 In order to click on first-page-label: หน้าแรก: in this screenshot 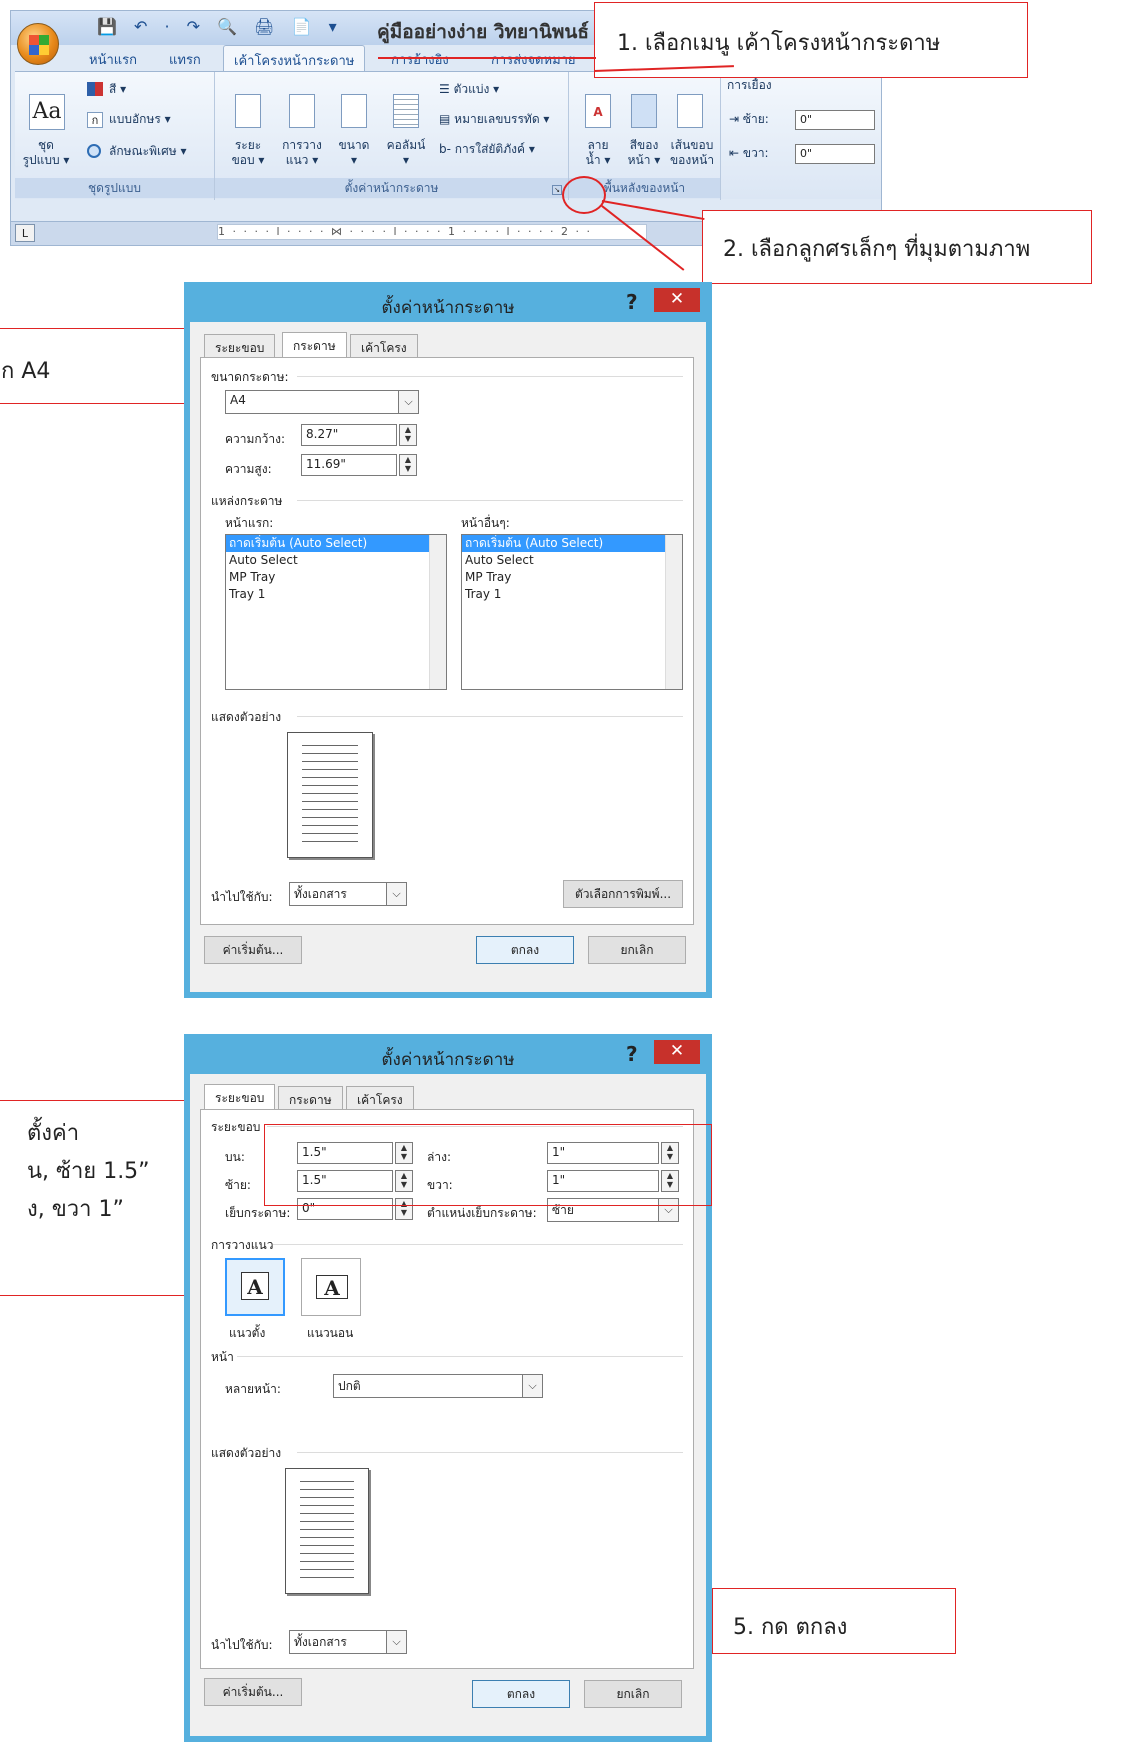, I will do `click(249, 523)`.